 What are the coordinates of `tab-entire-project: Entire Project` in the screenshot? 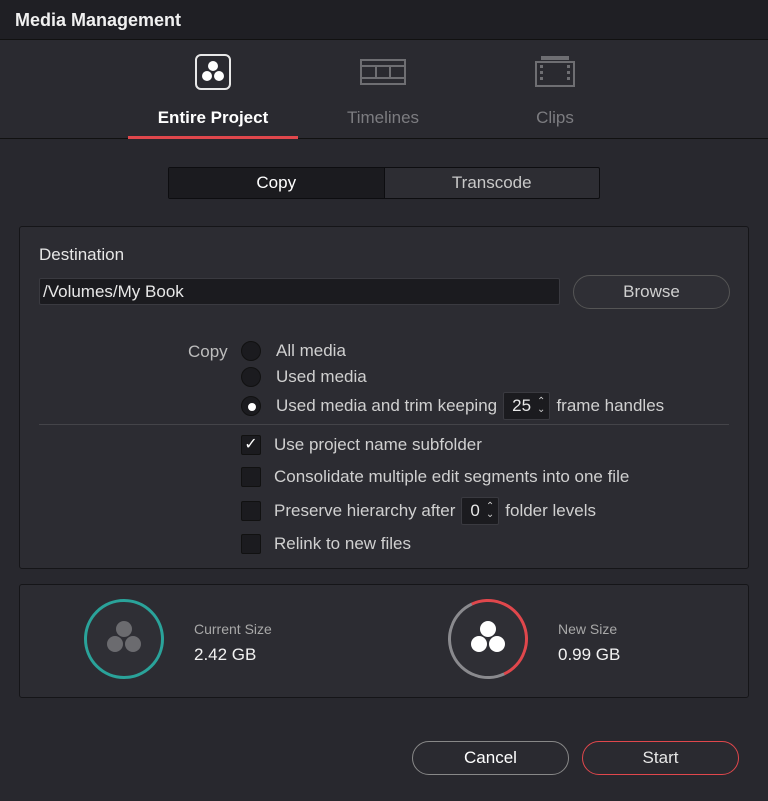 It's located at (213, 89).